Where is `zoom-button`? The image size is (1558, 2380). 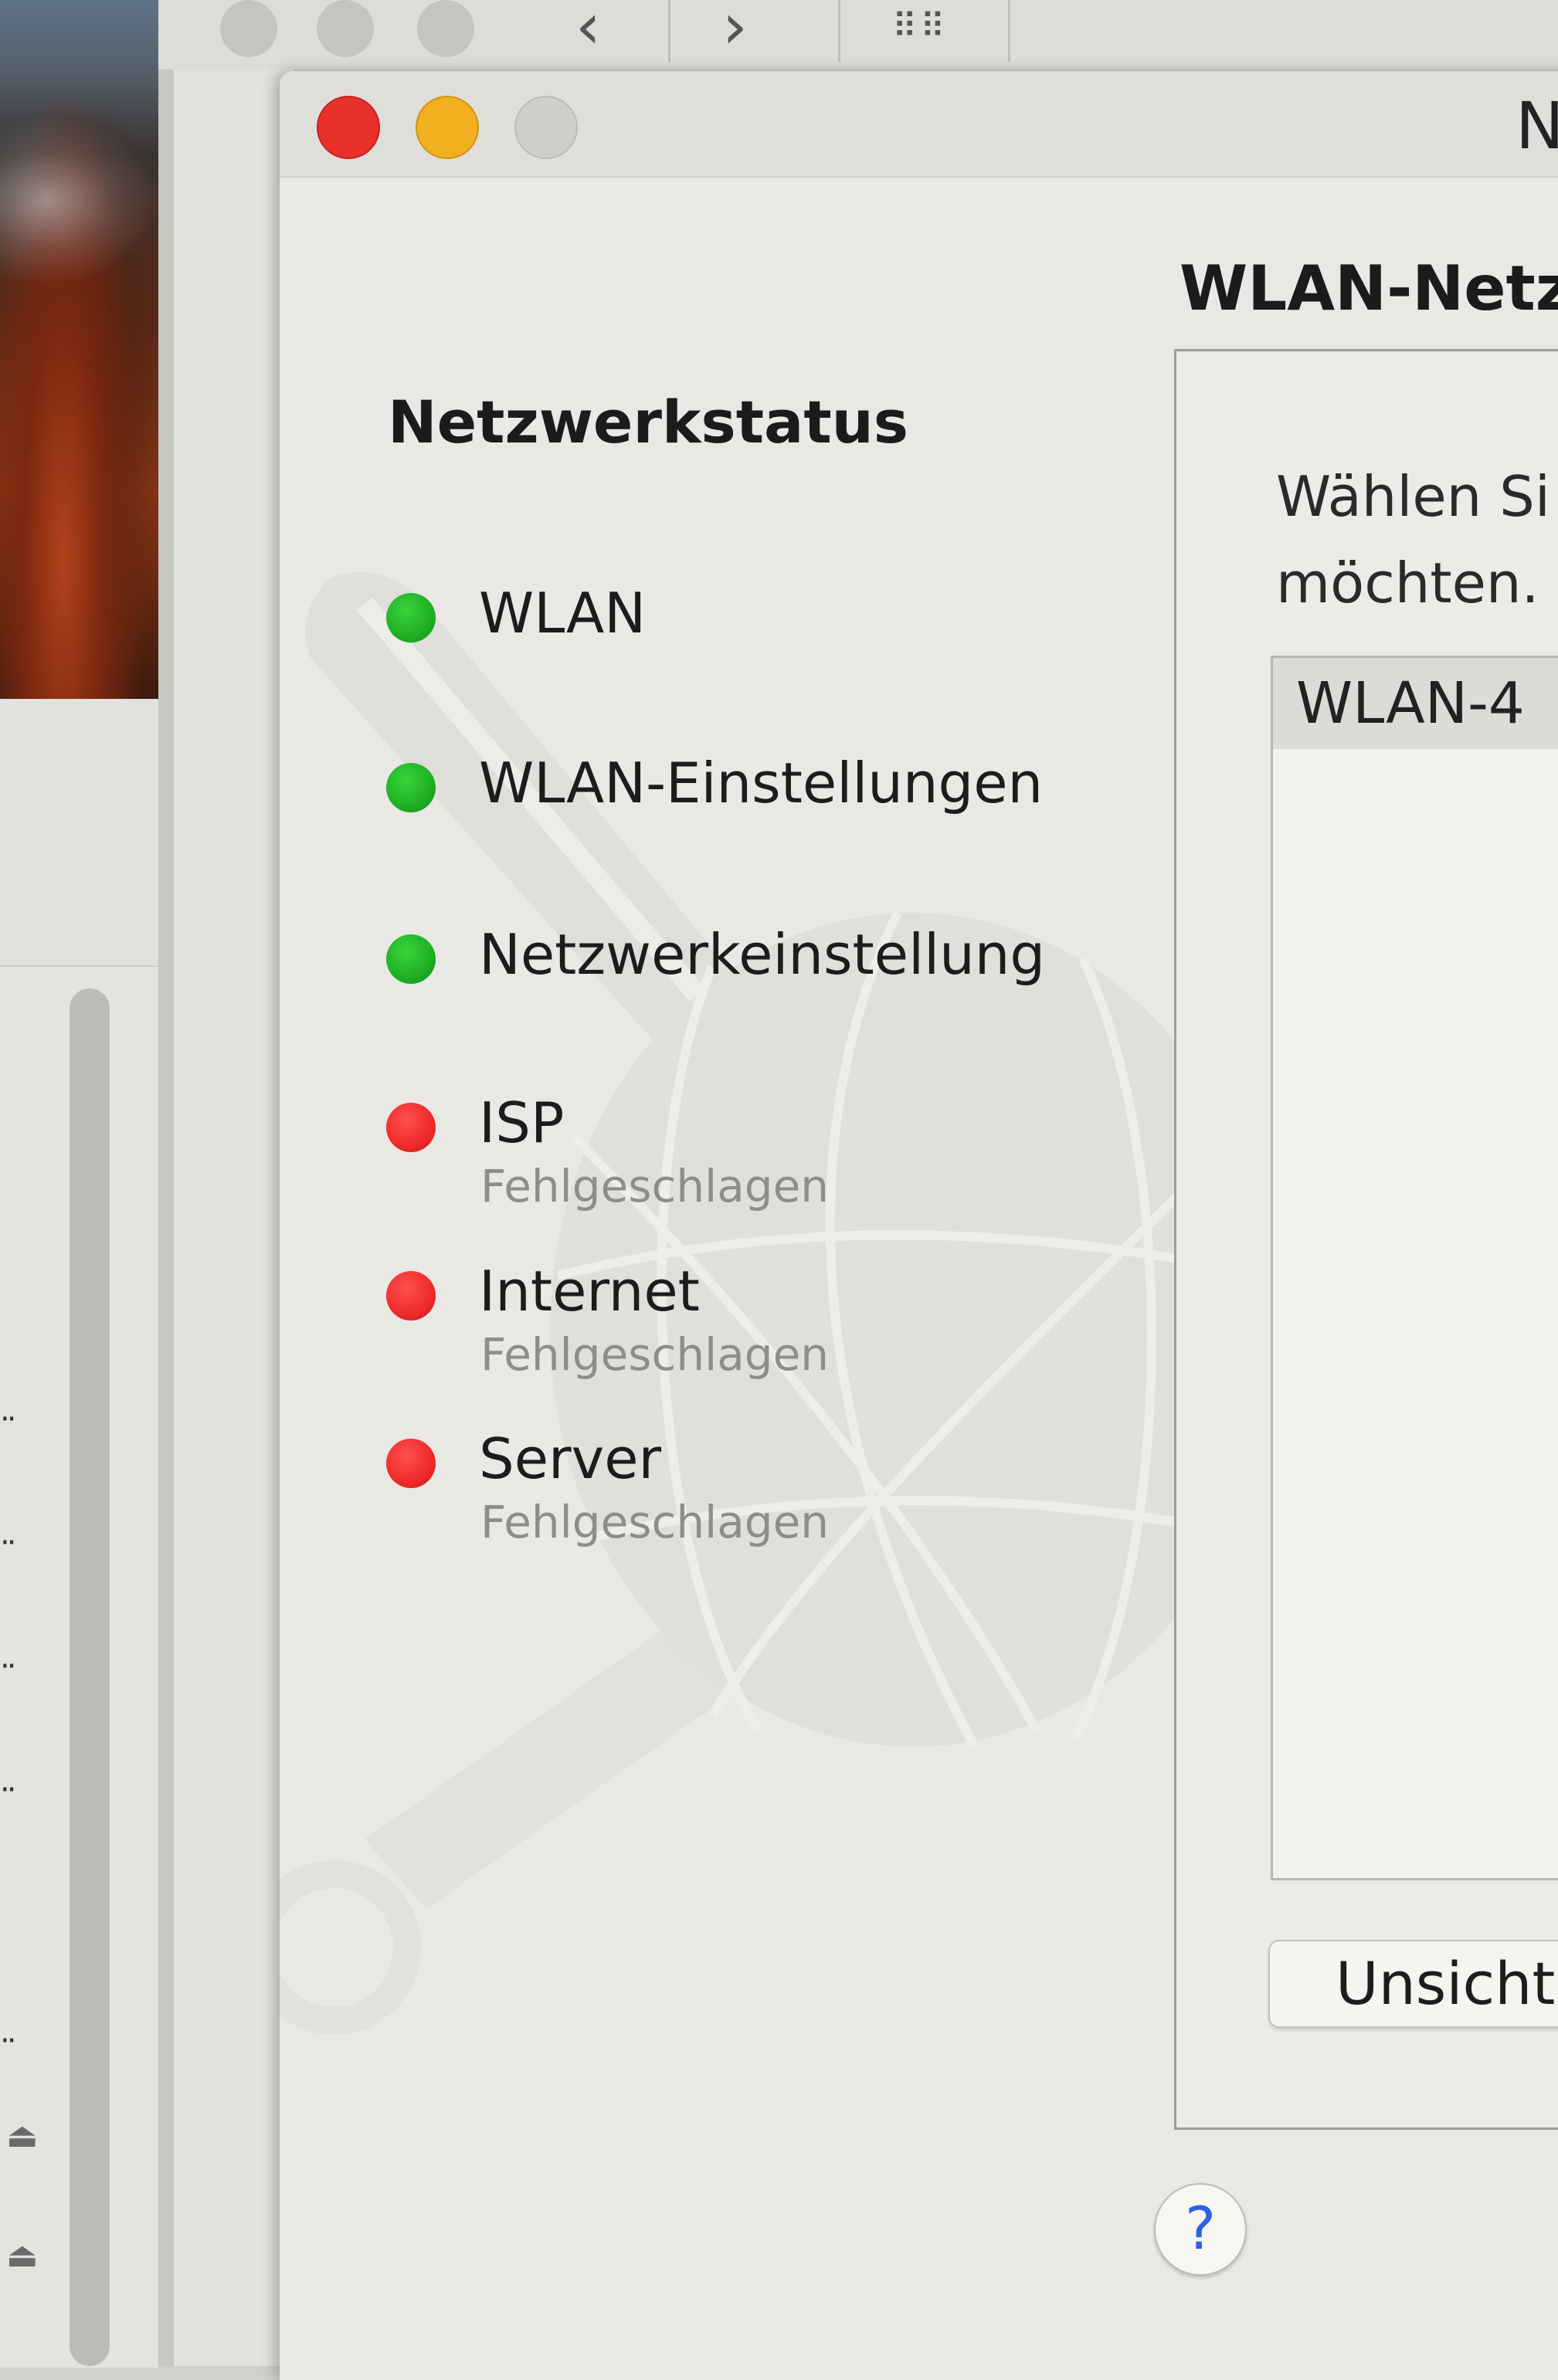
zoom-button is located at coordinates (546, 127).